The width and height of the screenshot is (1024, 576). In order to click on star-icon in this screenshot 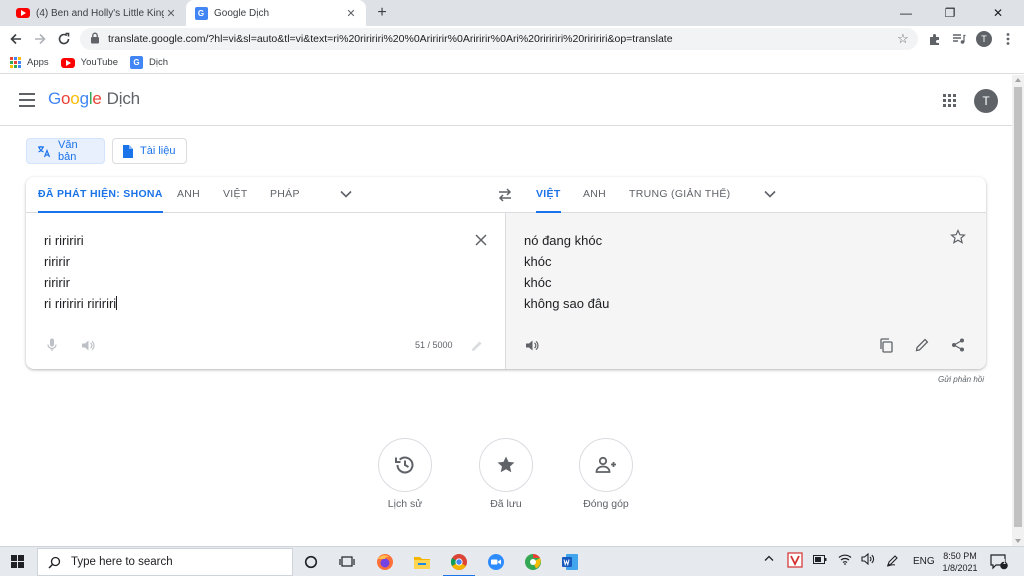, I will do `click(506, 464)`.